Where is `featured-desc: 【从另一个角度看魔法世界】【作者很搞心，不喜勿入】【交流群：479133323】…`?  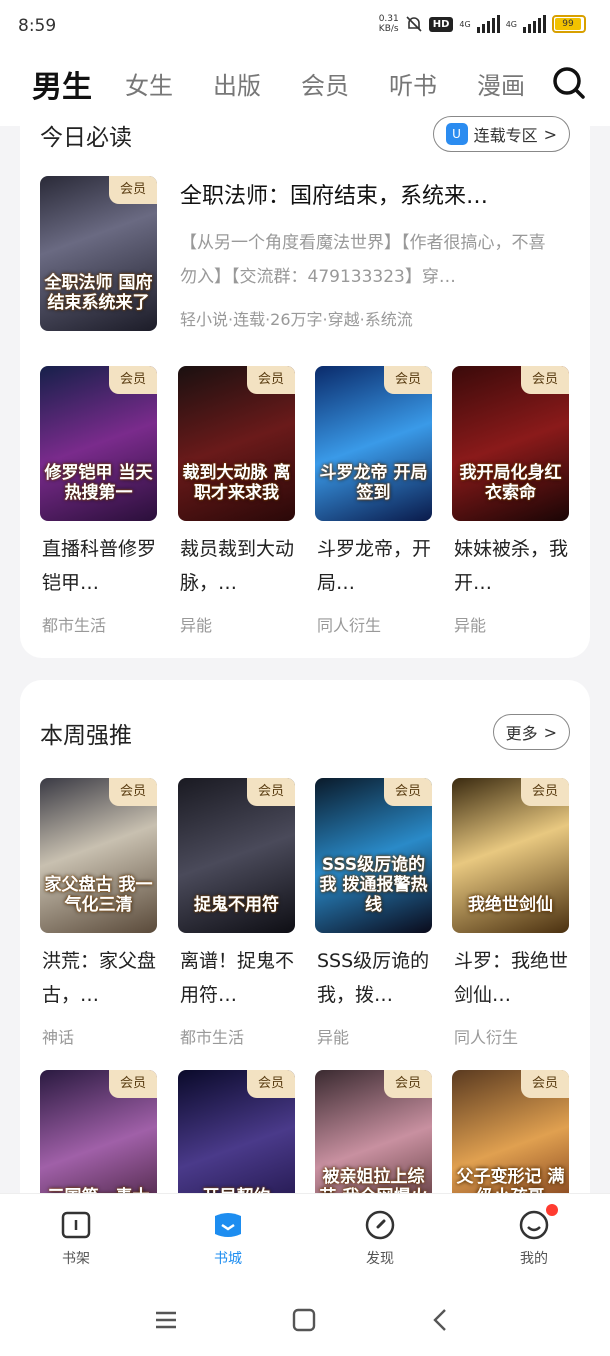
featured-desc: 【从另一个角度看魔法世界】【作者很搞心，不喜勿入】【交流群：479133323】… is located at coordinates (363, 260).